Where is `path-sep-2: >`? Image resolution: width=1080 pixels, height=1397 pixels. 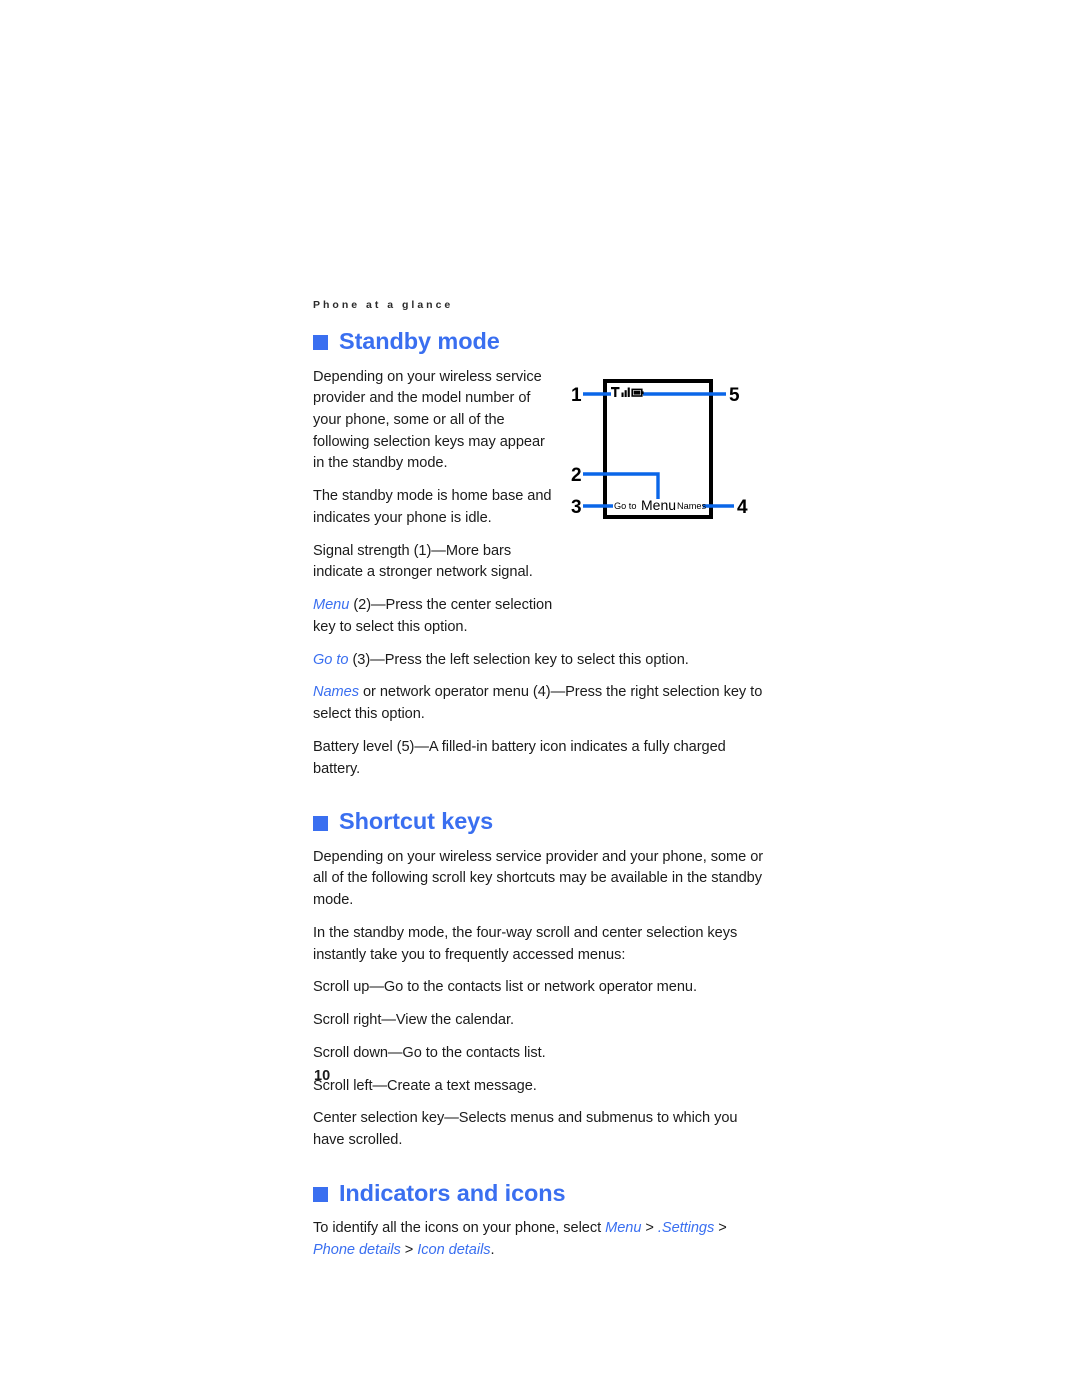 path-sep-2: > is located at coordinates (720, 1228).